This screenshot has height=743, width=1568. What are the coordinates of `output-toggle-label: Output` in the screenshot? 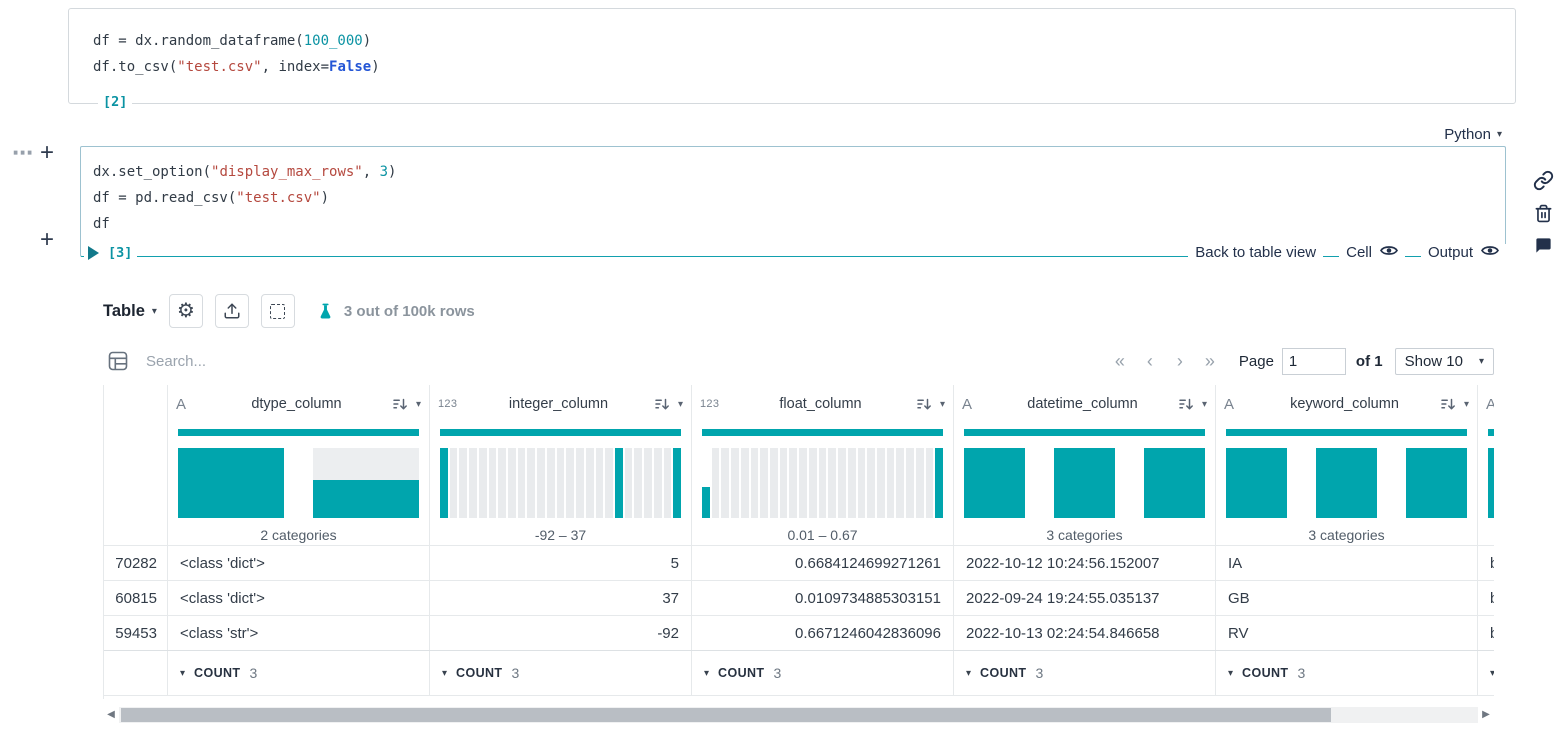 It's located at (1450, 252).